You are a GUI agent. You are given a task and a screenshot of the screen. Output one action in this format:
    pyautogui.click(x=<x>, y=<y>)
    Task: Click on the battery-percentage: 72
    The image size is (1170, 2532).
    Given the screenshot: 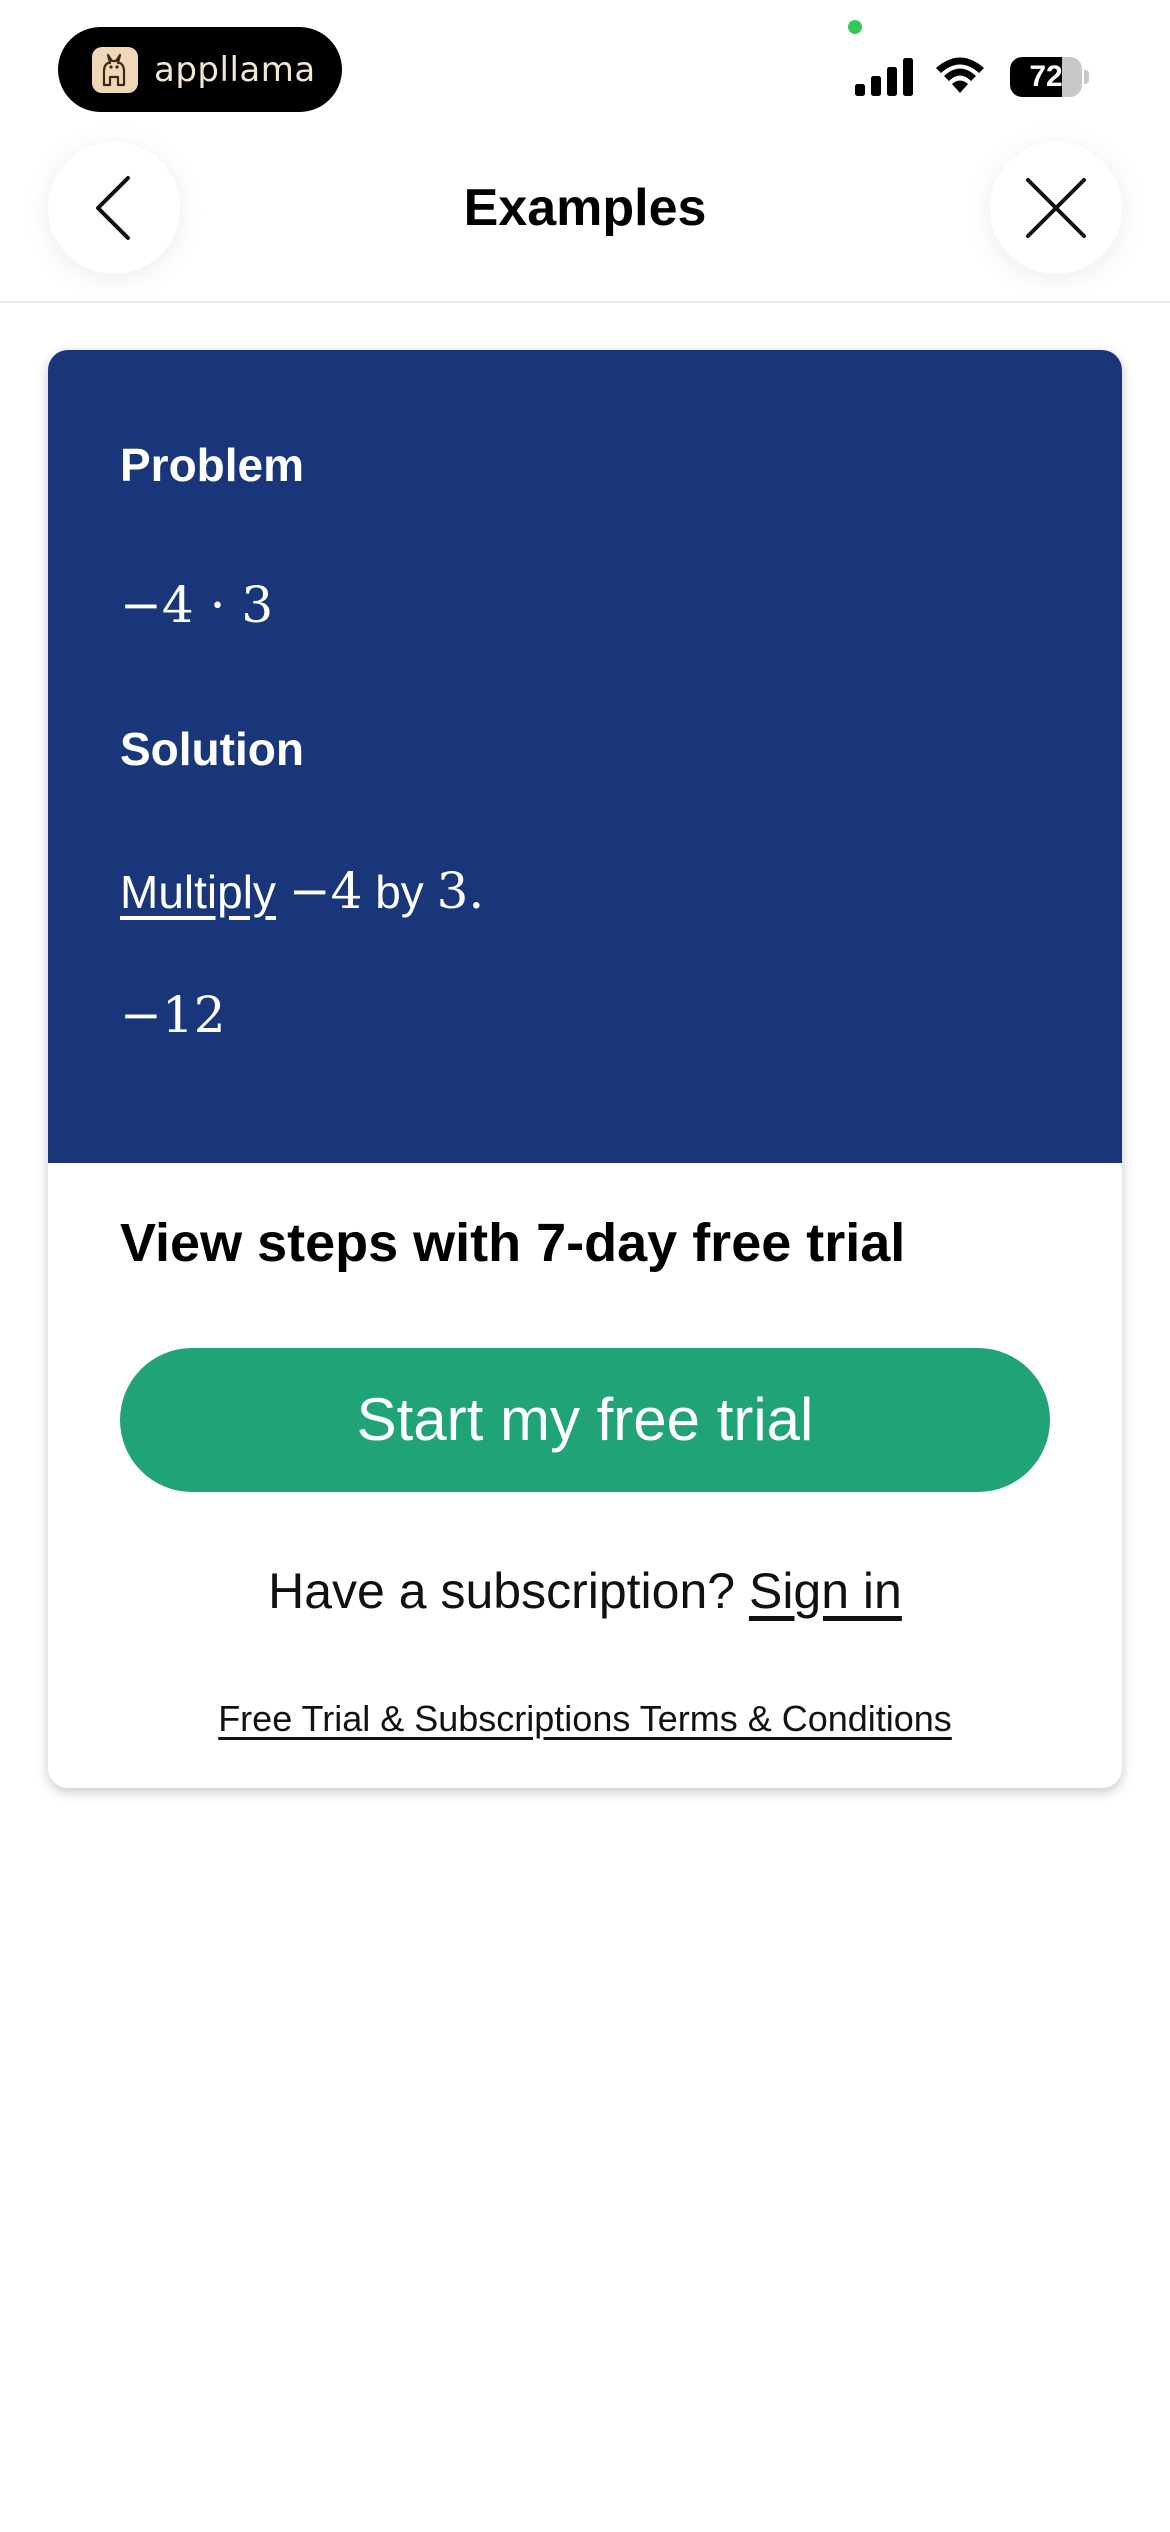 What is the action you would take?
    pyautogui.click(x=1046, y=76)
    